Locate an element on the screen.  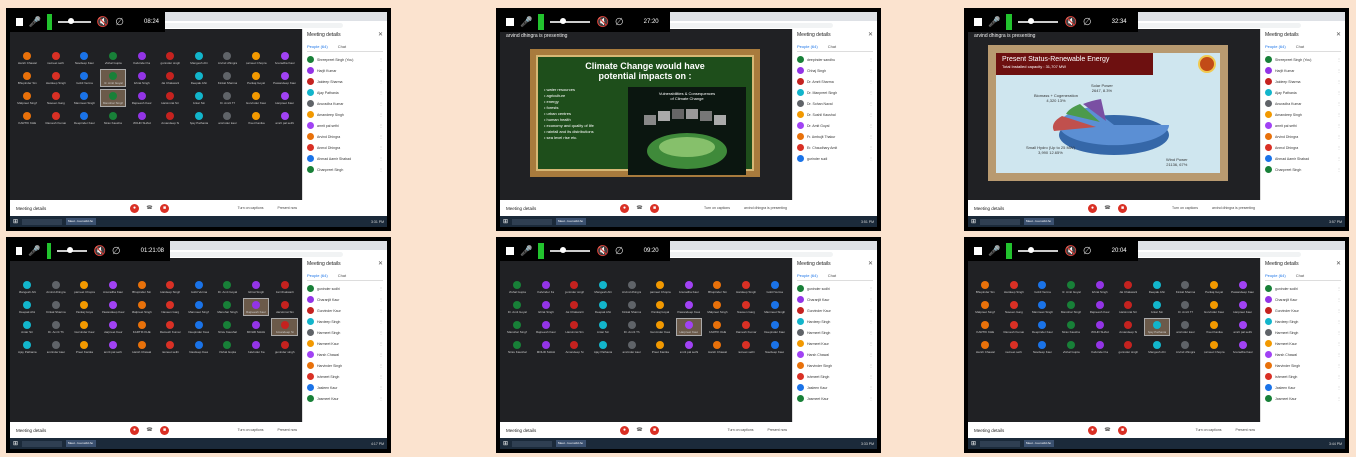
windows-start-icon: ⊞ is located at coordinates (505, 443).